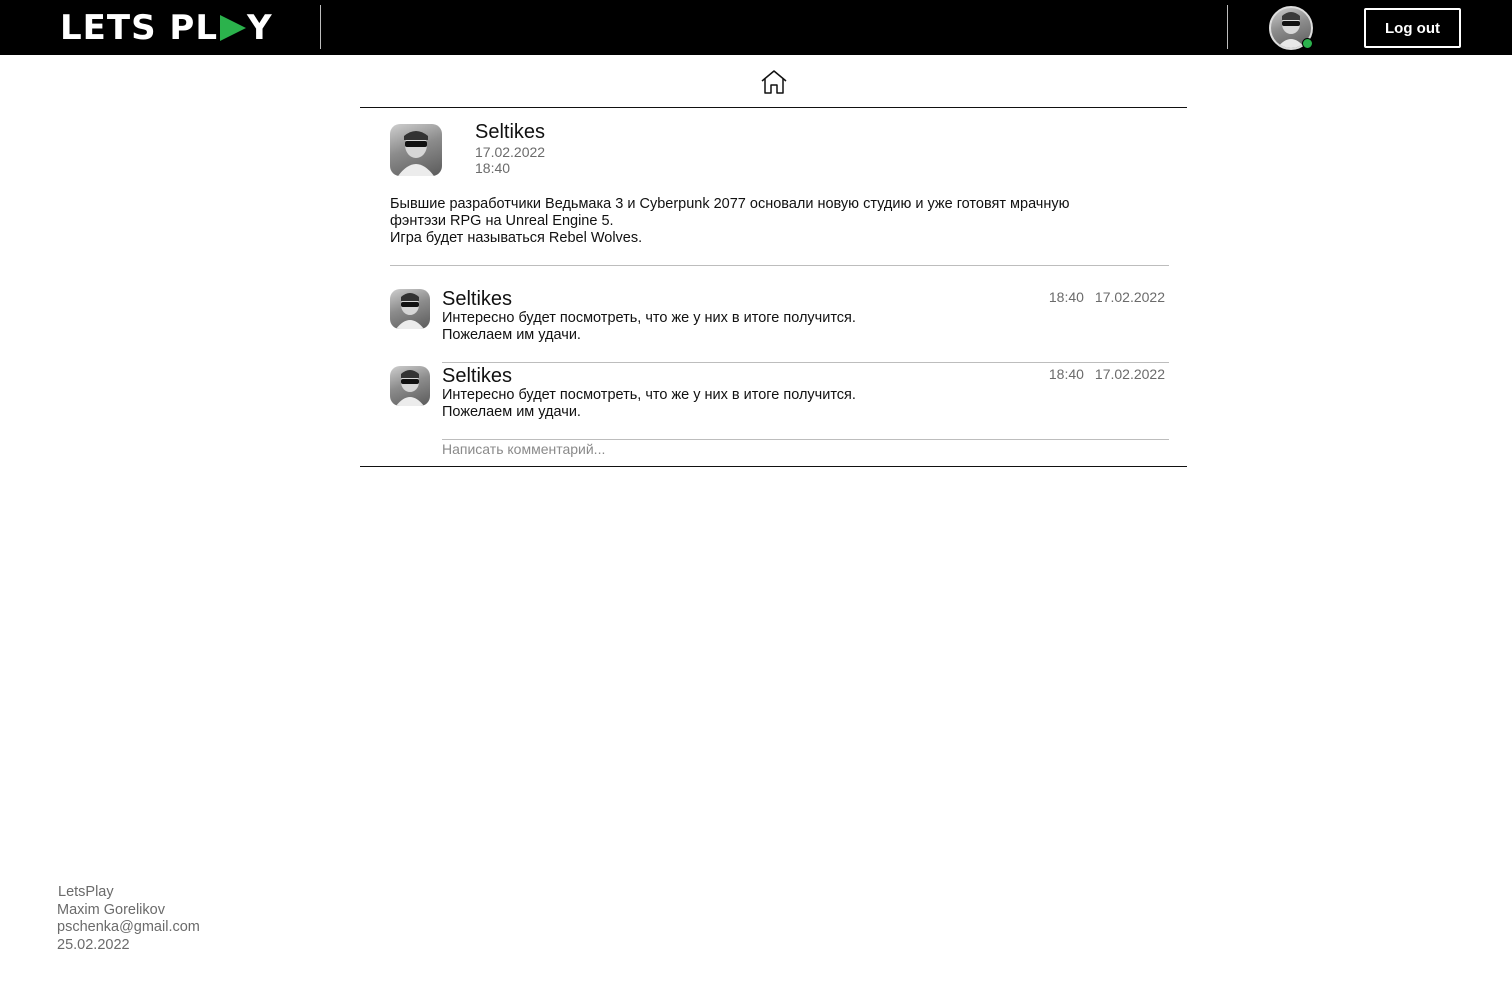 The width and height of the screenshot is (1512, 982). Describe the element at coordinates (1412, 28) in the screenshot. I see `logout-button: Log out` at that location.